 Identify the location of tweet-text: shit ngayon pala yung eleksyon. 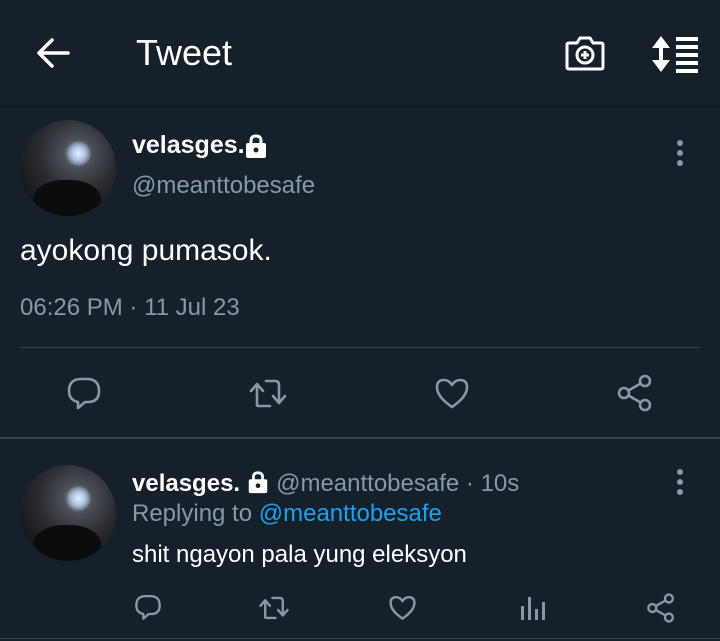
(299, 554).